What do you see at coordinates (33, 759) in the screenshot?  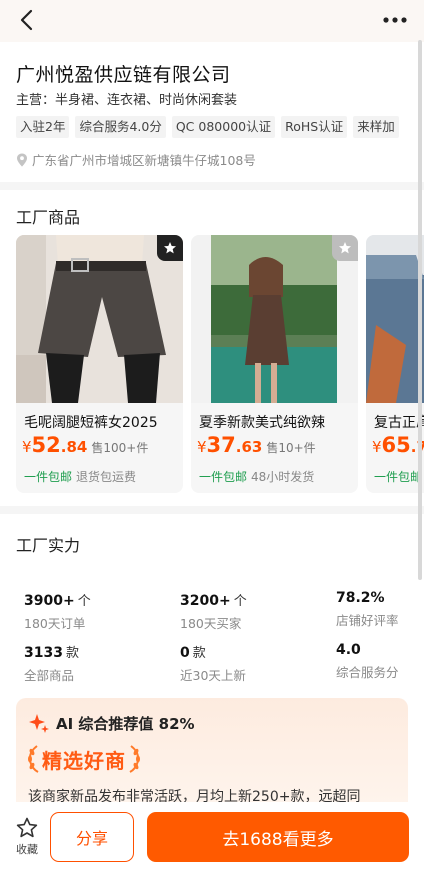 I see `laurel-left-icon` at bounding box center [33, 759].